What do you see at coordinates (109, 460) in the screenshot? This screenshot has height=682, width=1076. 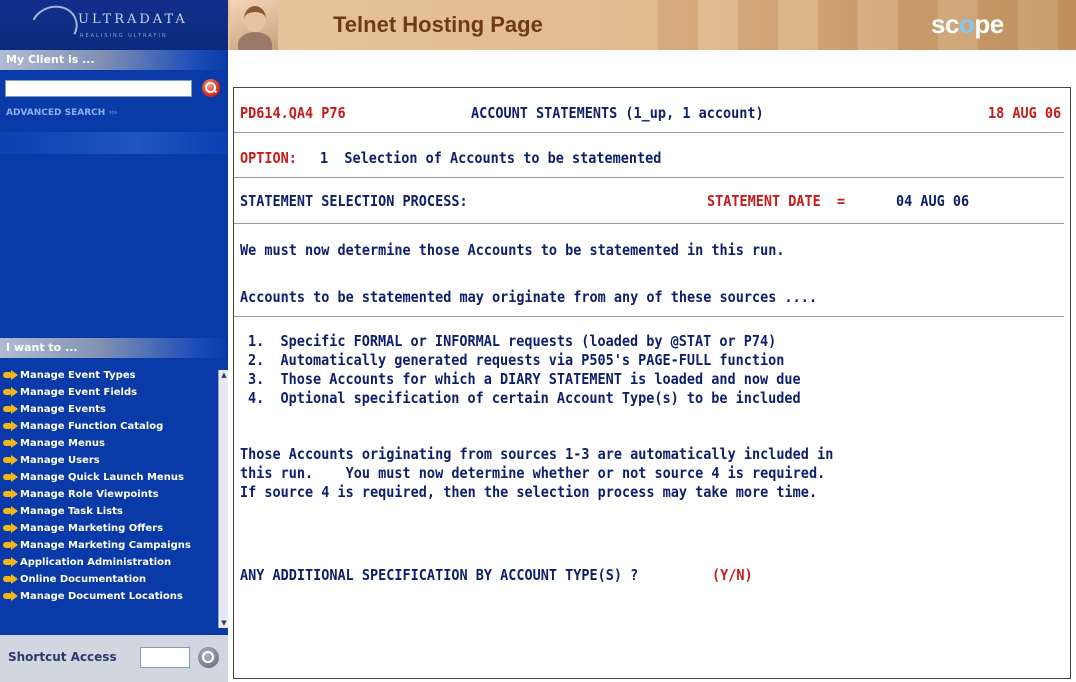 I see `menu-item-manage-users: Manage Users` at bounding box center [109, 460].